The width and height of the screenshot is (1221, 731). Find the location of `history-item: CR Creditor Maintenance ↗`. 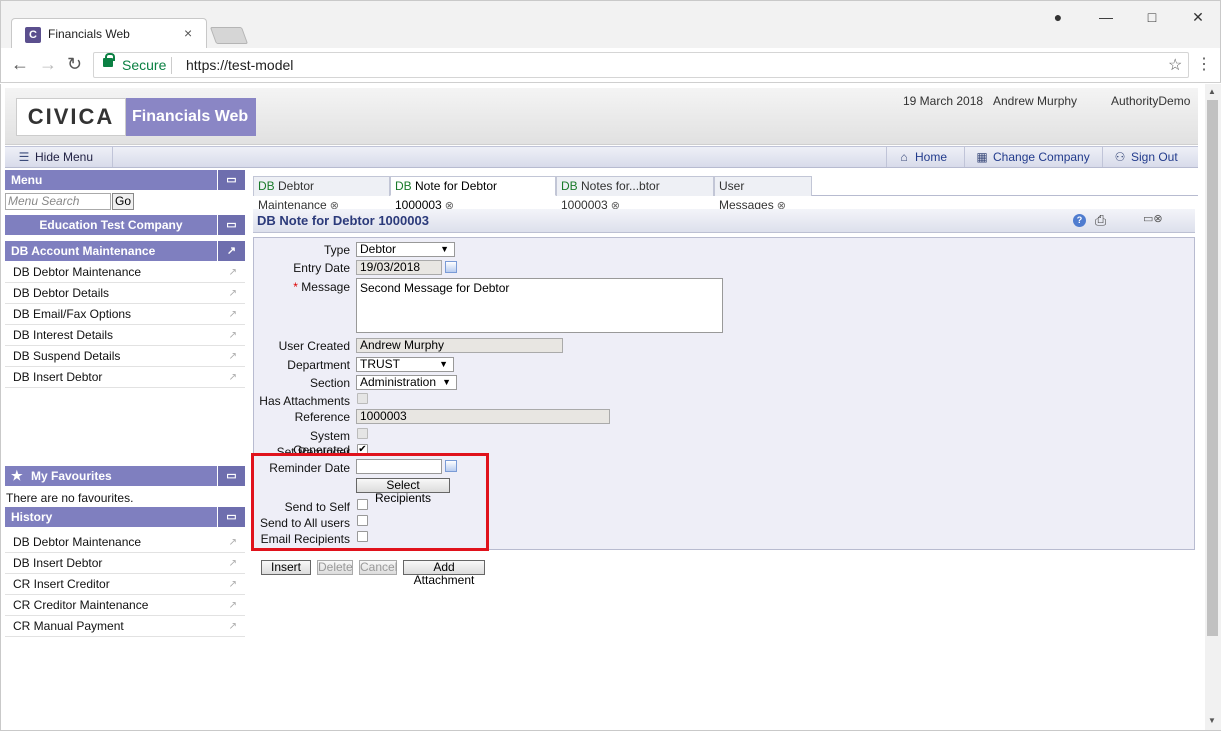

history-item: CR Creditor Maintenance ↗ is located at coordinates (125, 605).